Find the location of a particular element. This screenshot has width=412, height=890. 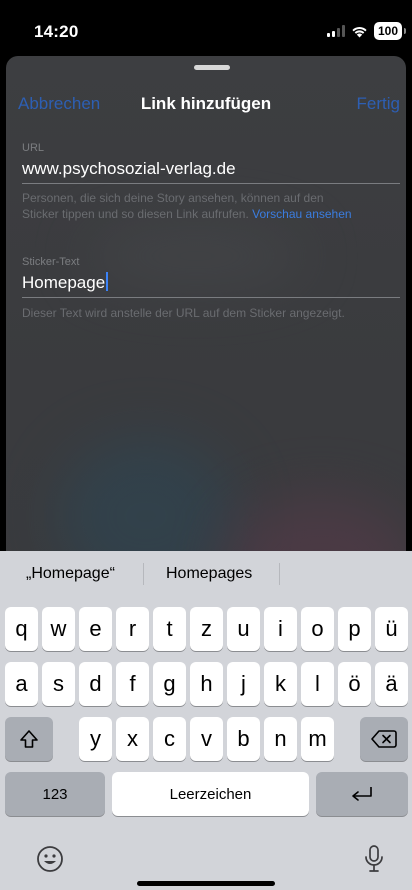

key-ue: ü is located at coordinates (391, 629).